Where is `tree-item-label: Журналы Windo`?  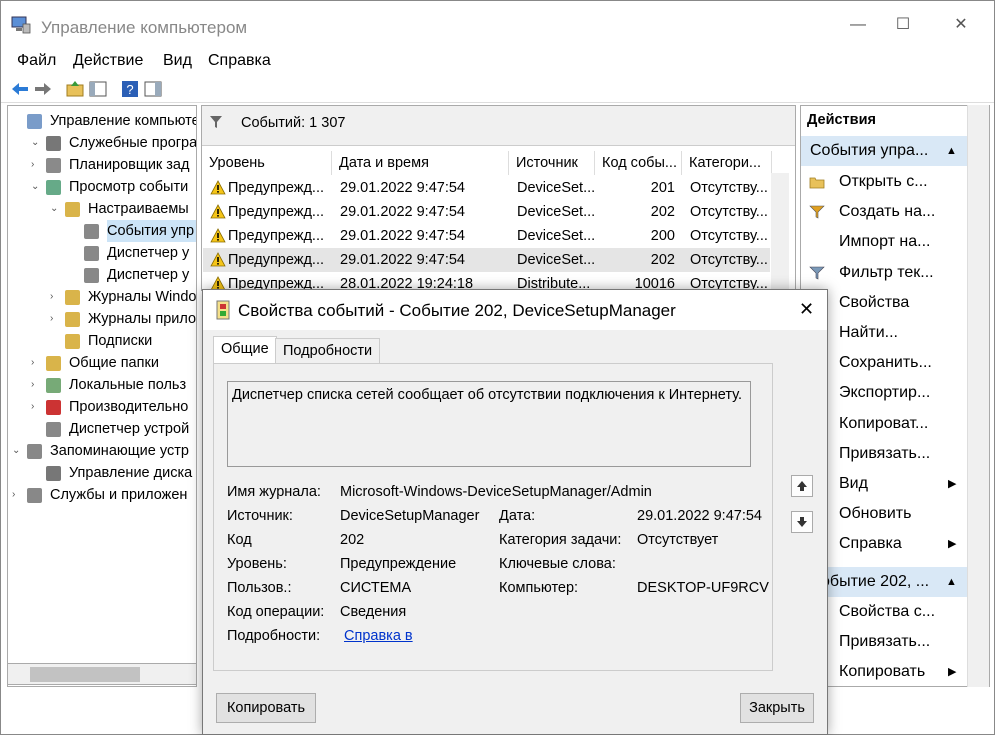
tree-item-label: Журналы Windo is located at coordinates (142, 297).